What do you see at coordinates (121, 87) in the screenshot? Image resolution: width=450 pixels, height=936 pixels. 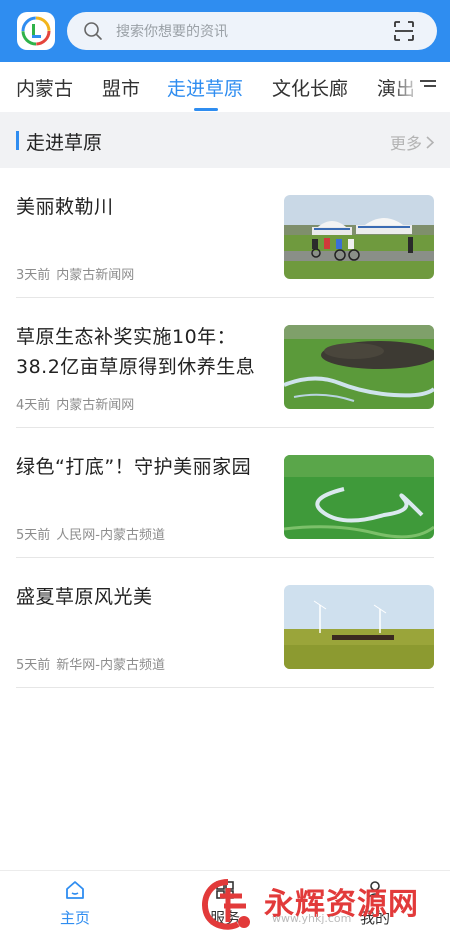 I see `tab-mengshi: 盟市` at bounding box center [121, 87].